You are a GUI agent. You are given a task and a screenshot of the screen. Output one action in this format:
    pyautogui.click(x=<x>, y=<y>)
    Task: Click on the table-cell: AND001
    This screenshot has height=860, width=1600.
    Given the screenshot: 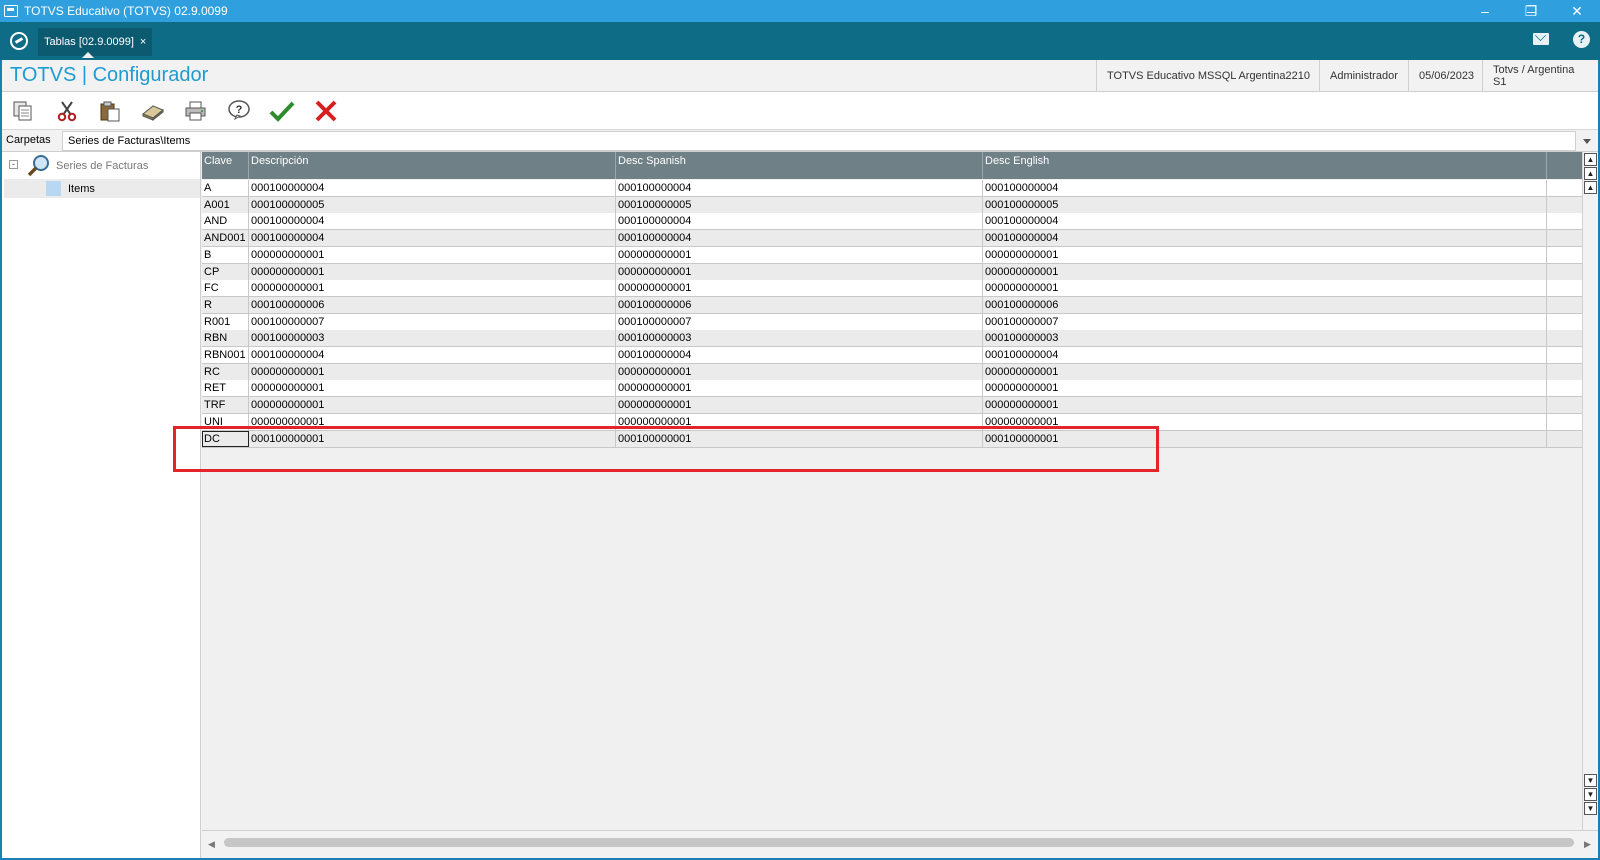 What is the action you would take?
    pyautogui.click(x=225, y=238)
    